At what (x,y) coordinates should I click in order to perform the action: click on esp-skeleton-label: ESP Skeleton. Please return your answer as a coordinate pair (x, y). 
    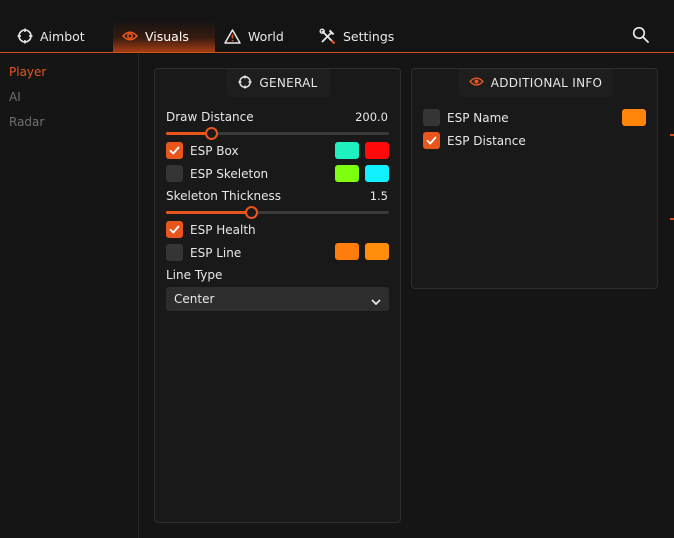
    Looking at the image, I should click on (229, 174).